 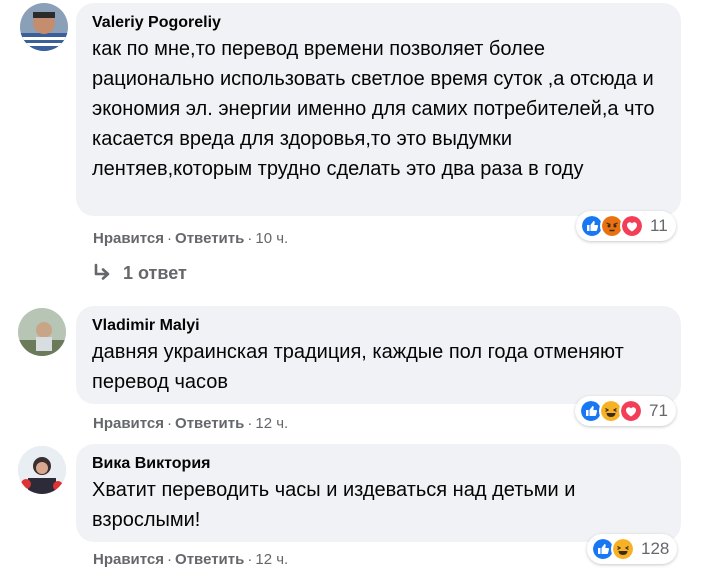 What do you see at coordinates (378, 23) in the screenshot?
I see `comment-author: Valeriy Pogoreliy` at bounding box center [378, 23].